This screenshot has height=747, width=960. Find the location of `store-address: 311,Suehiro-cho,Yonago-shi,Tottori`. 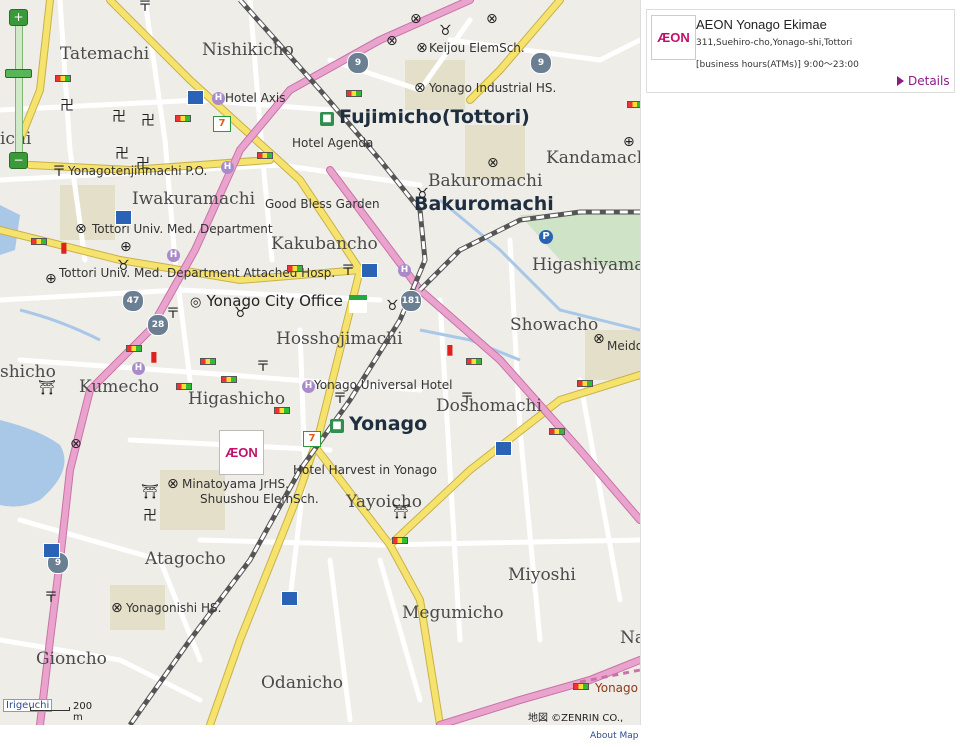

store-address: 311,Suehiro-cho,Yonago-shi,Tottori is located at coordinates (774, 43).